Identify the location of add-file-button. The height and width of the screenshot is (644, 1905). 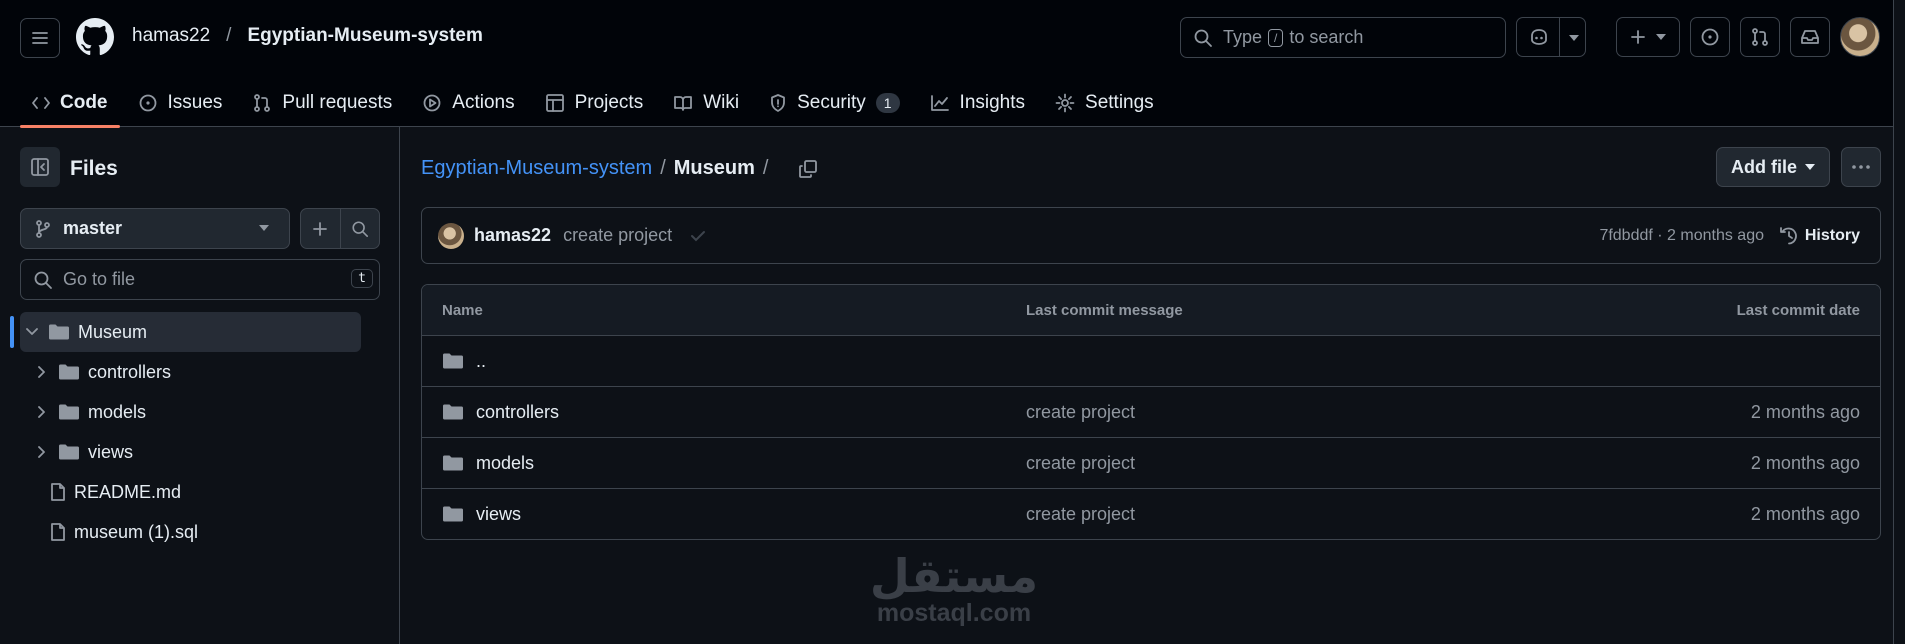
(321, 228).